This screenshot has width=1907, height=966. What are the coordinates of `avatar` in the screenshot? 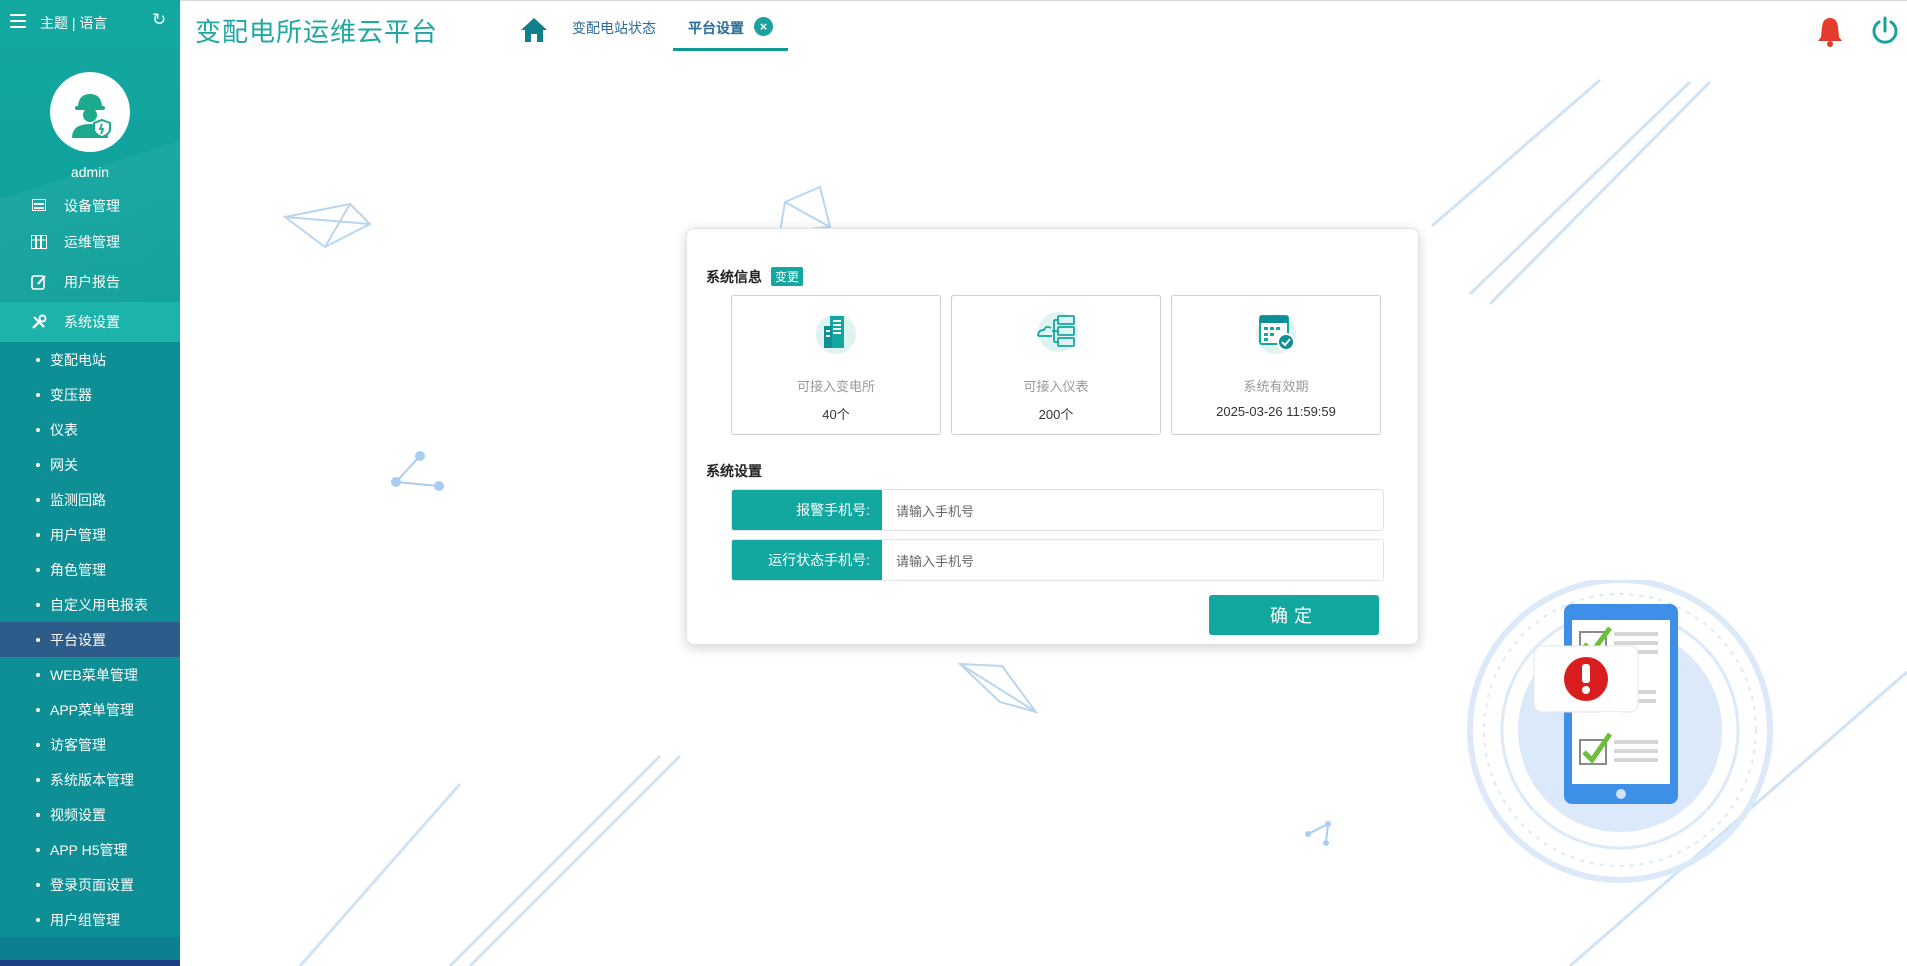 It's located at (90, 112).